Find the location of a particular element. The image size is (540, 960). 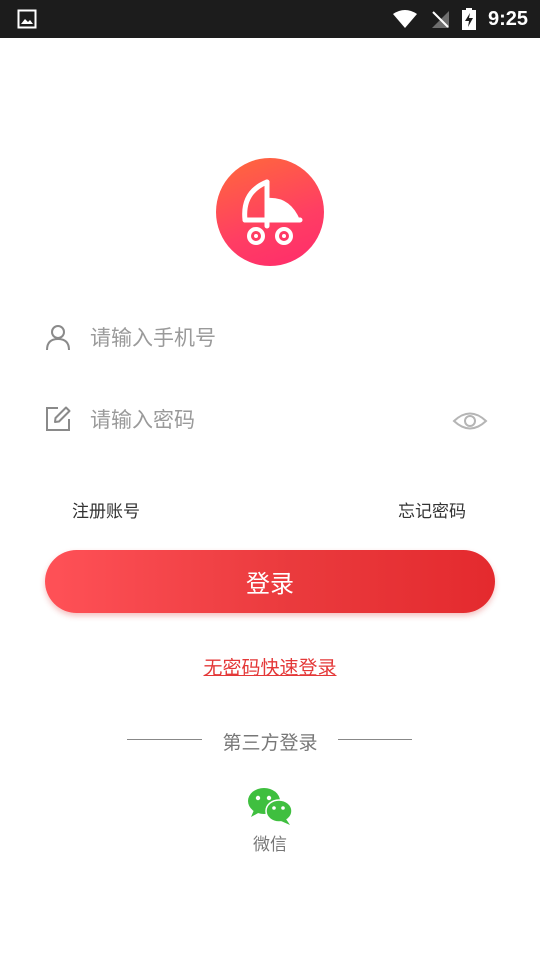

register-link: 注册账号 is located at coordinates (106, 509).